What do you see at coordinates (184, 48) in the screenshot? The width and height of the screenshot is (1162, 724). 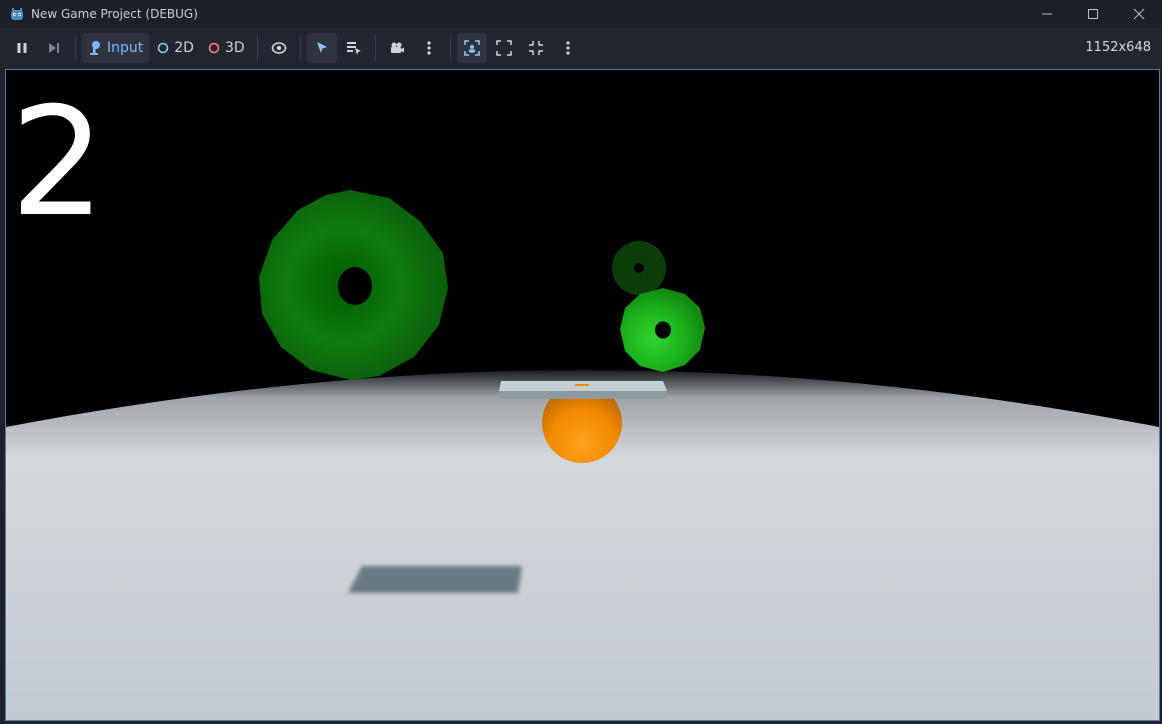 I see `mode-2d-label: 2D` at bounding box center [184, 48].